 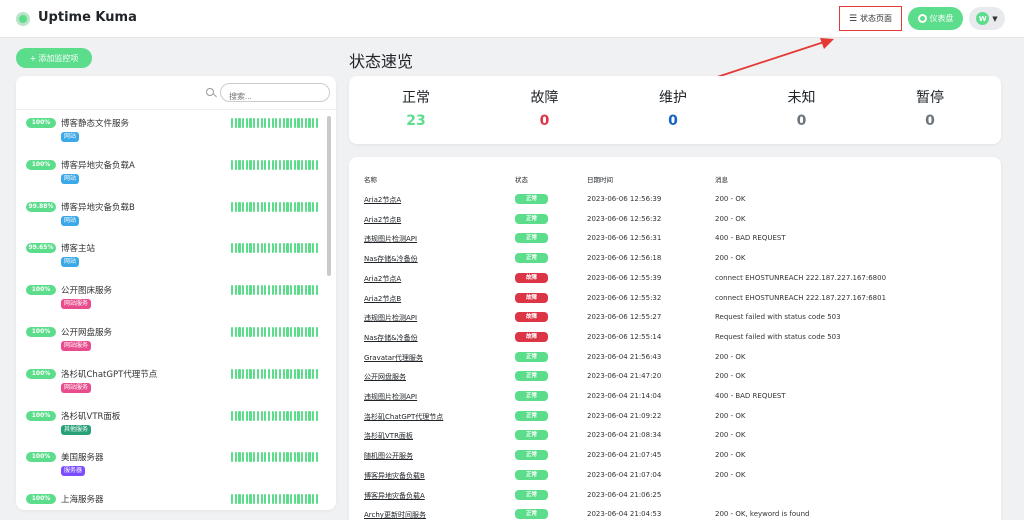 What do you see at coordinates (388, 456) in the screenshot?
I see `monitor-link: 随机图公开服务` at bounding box center [388, 456].